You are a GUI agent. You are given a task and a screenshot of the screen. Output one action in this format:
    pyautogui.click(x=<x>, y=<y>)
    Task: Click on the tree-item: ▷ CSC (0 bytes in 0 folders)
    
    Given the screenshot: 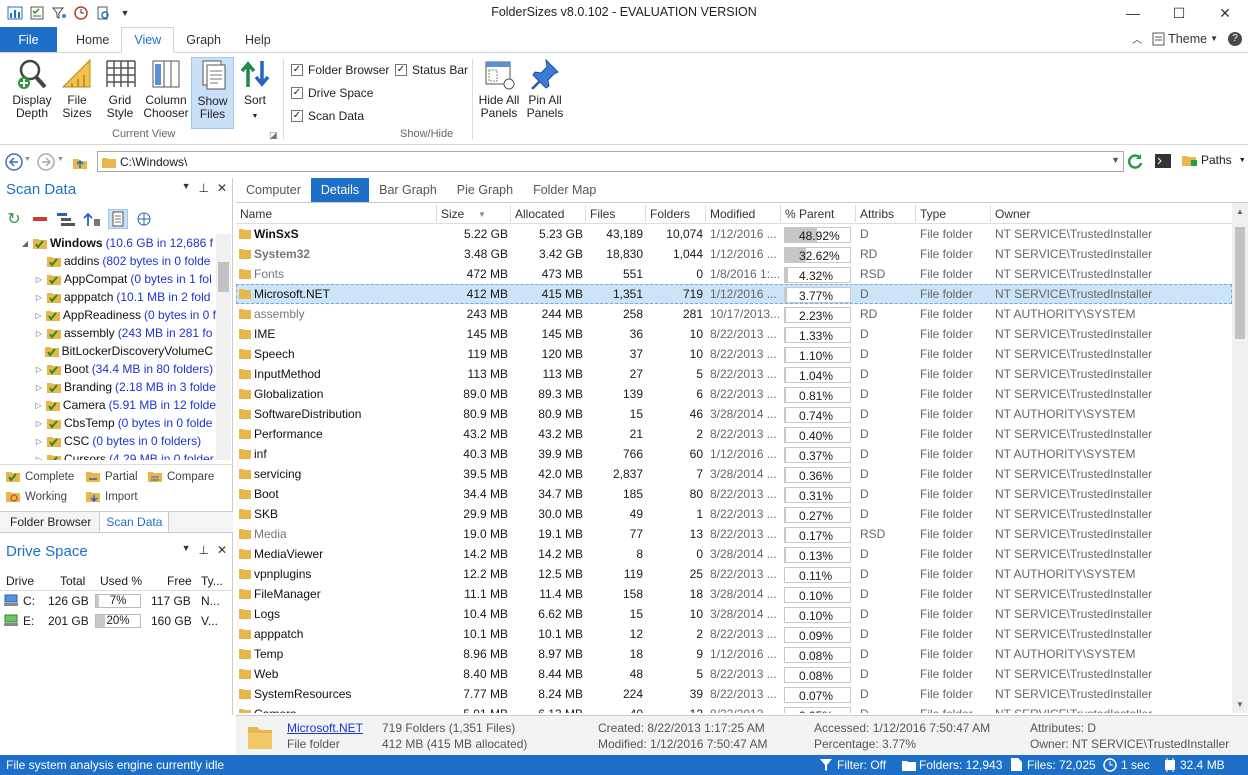 What is the action you would take?
    pyautogui.click(x=108, y=441)
    